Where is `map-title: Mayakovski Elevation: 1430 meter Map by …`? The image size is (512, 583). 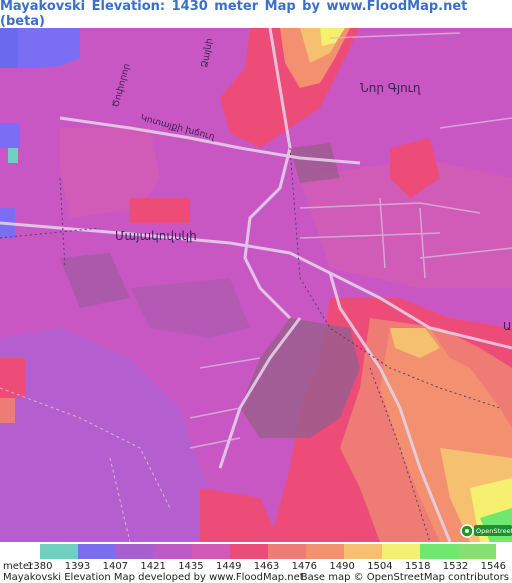
map-title: Mayakovski Elevation: 1430 meter Map by … is located at coordinates (234, 14).